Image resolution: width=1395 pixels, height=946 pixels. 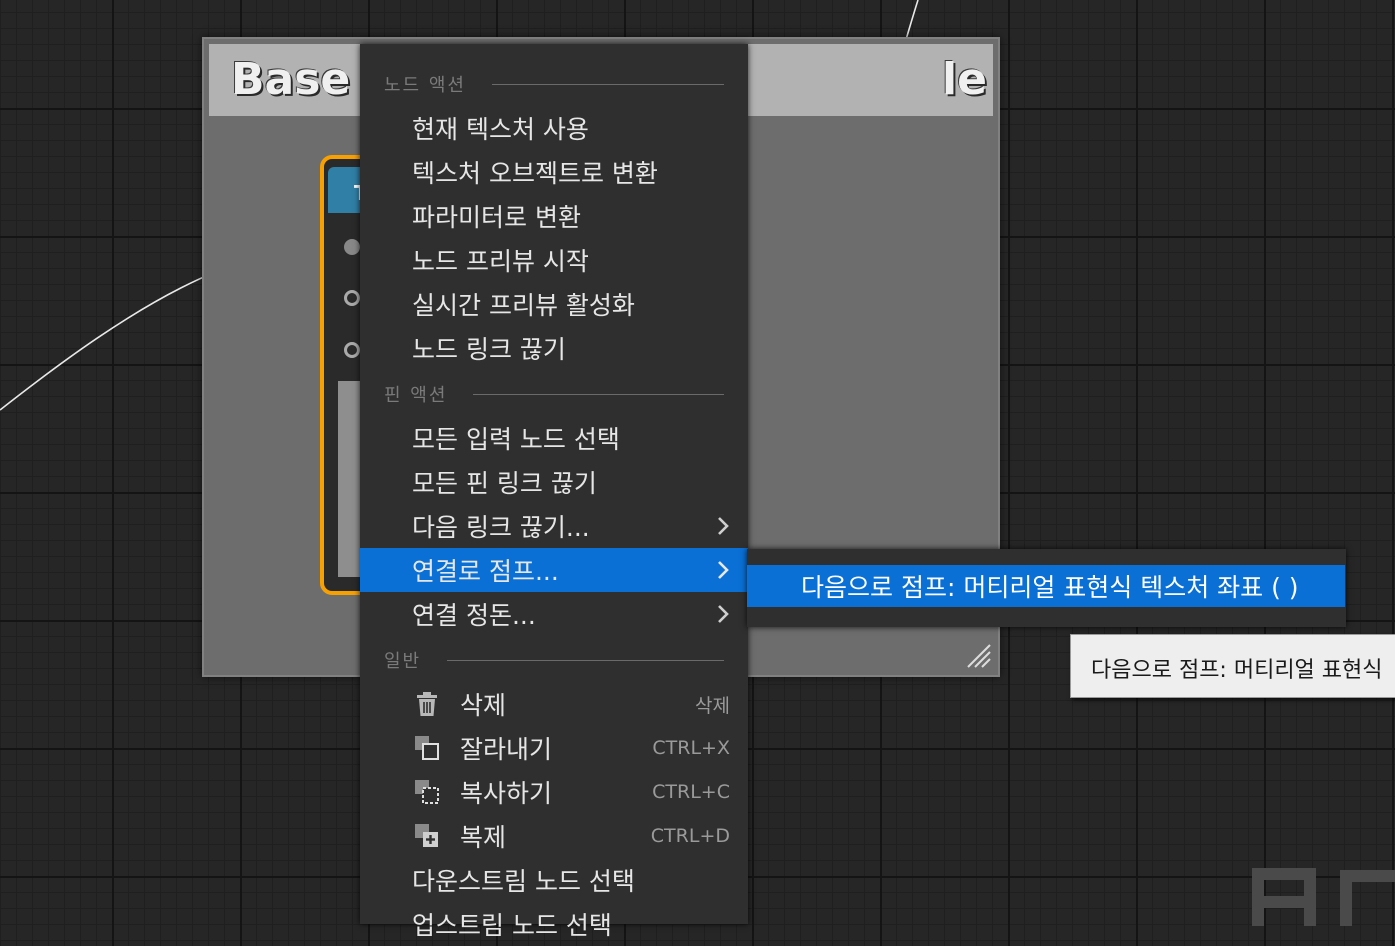 What do you see at coordinates (554, 438) in the screenshot?
I see `menu-item-select-all-input-nodes: 모든 입력 노드 선택` at bounding box center [554, 438].